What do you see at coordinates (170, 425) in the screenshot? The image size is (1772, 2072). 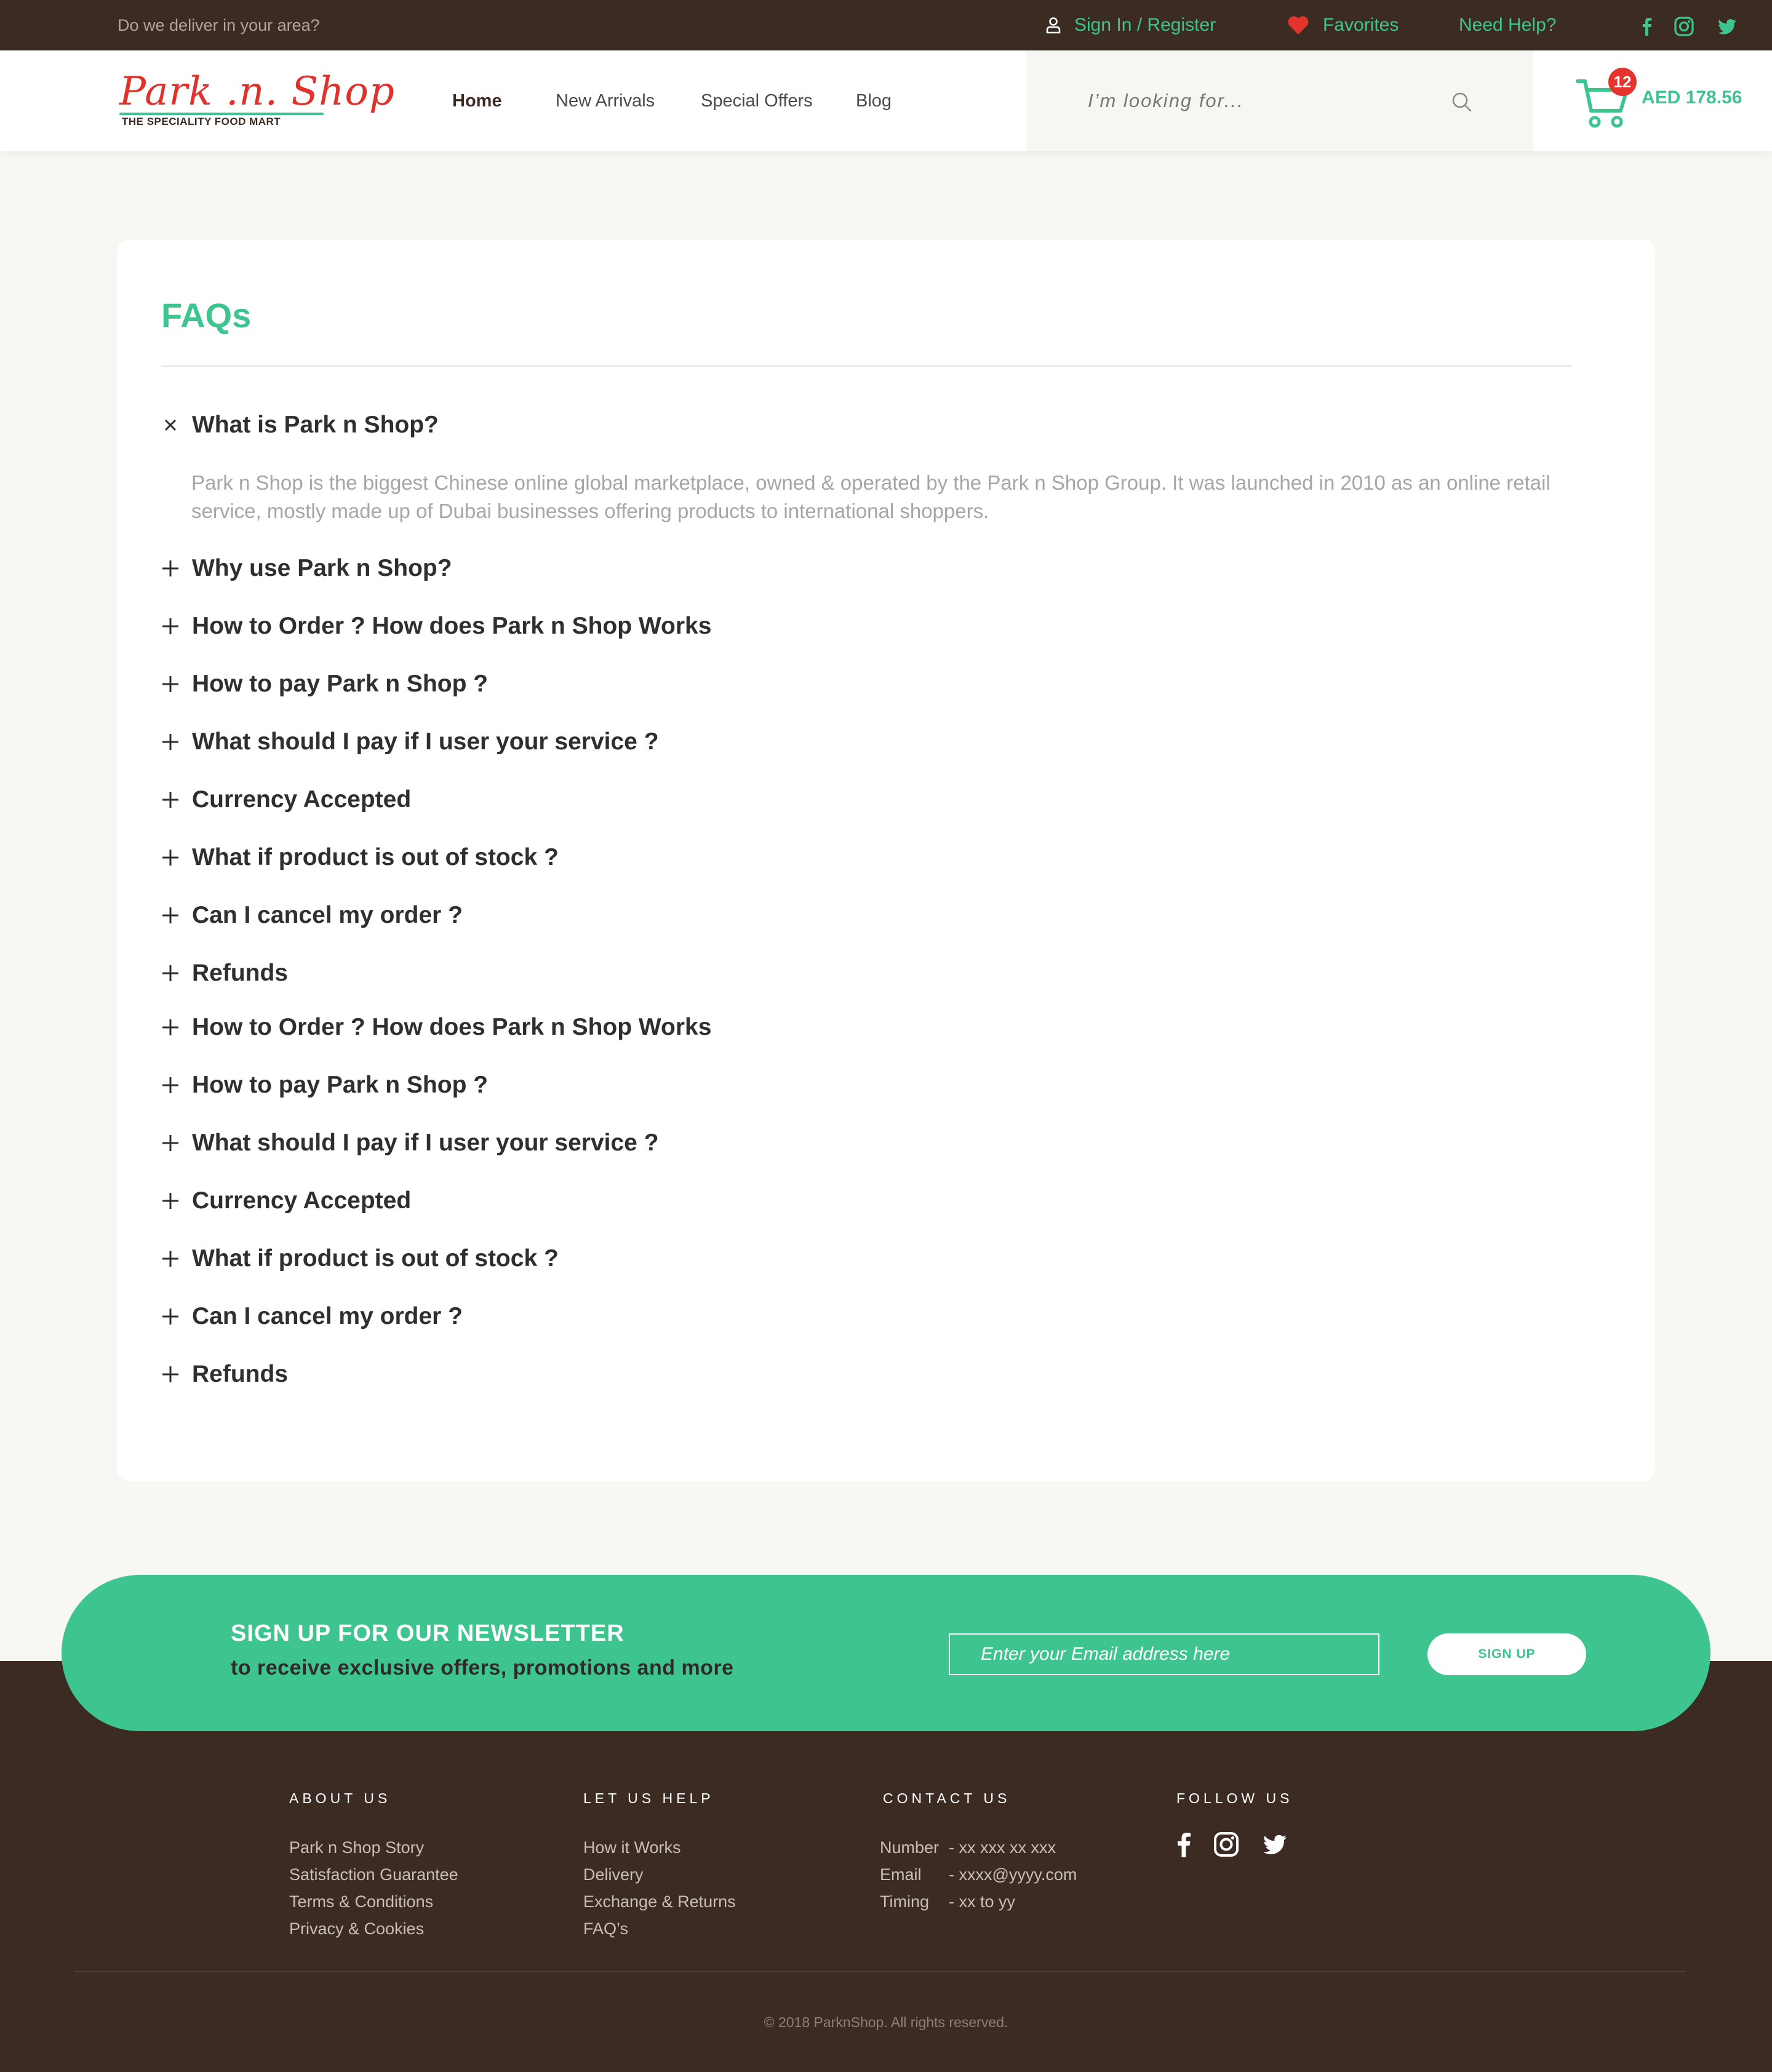 I see `close-icon` at bounding box center [170, 425].